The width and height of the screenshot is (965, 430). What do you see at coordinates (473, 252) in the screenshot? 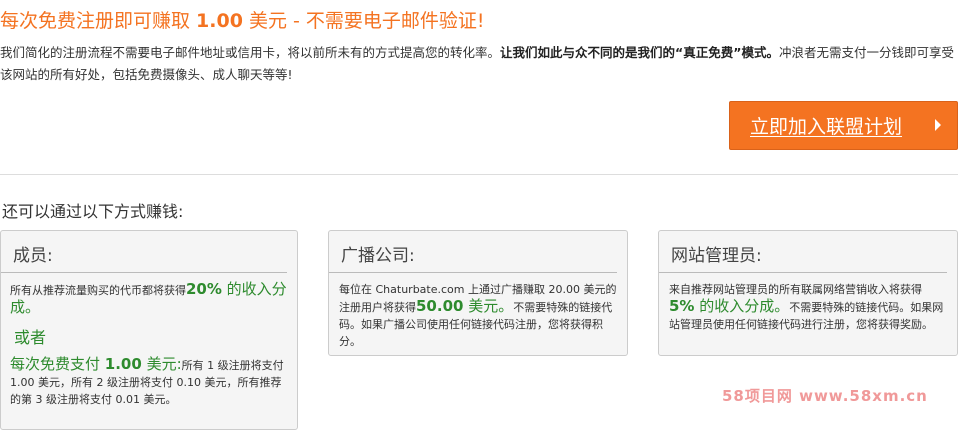
I see `broadcasters-card-title: 广播公司:` at bounding box center [473, 252].